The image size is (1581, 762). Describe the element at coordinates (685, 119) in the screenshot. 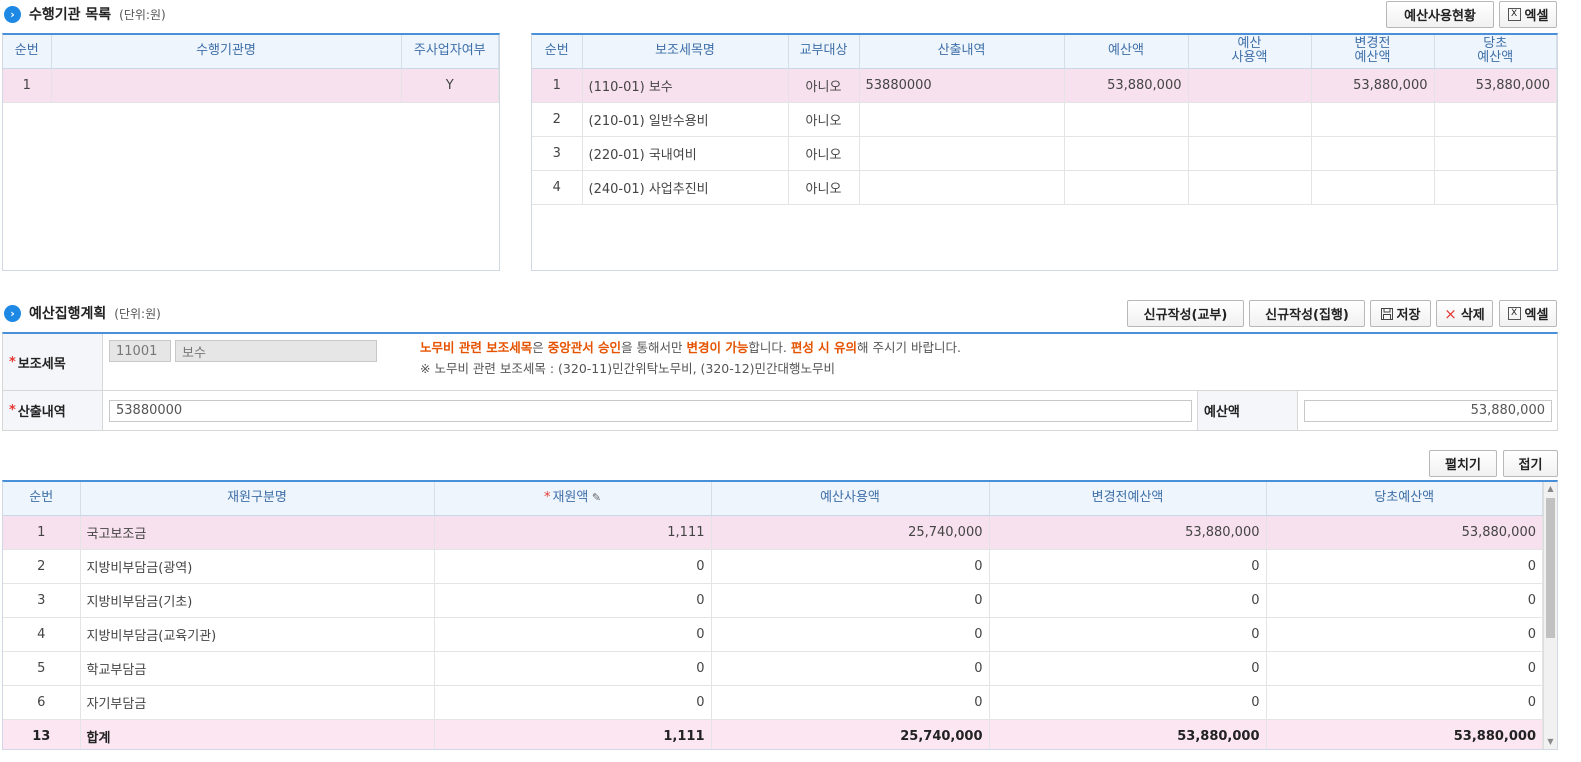

I see `cell-sub-item: (210-01) 일반수용비` at that location.